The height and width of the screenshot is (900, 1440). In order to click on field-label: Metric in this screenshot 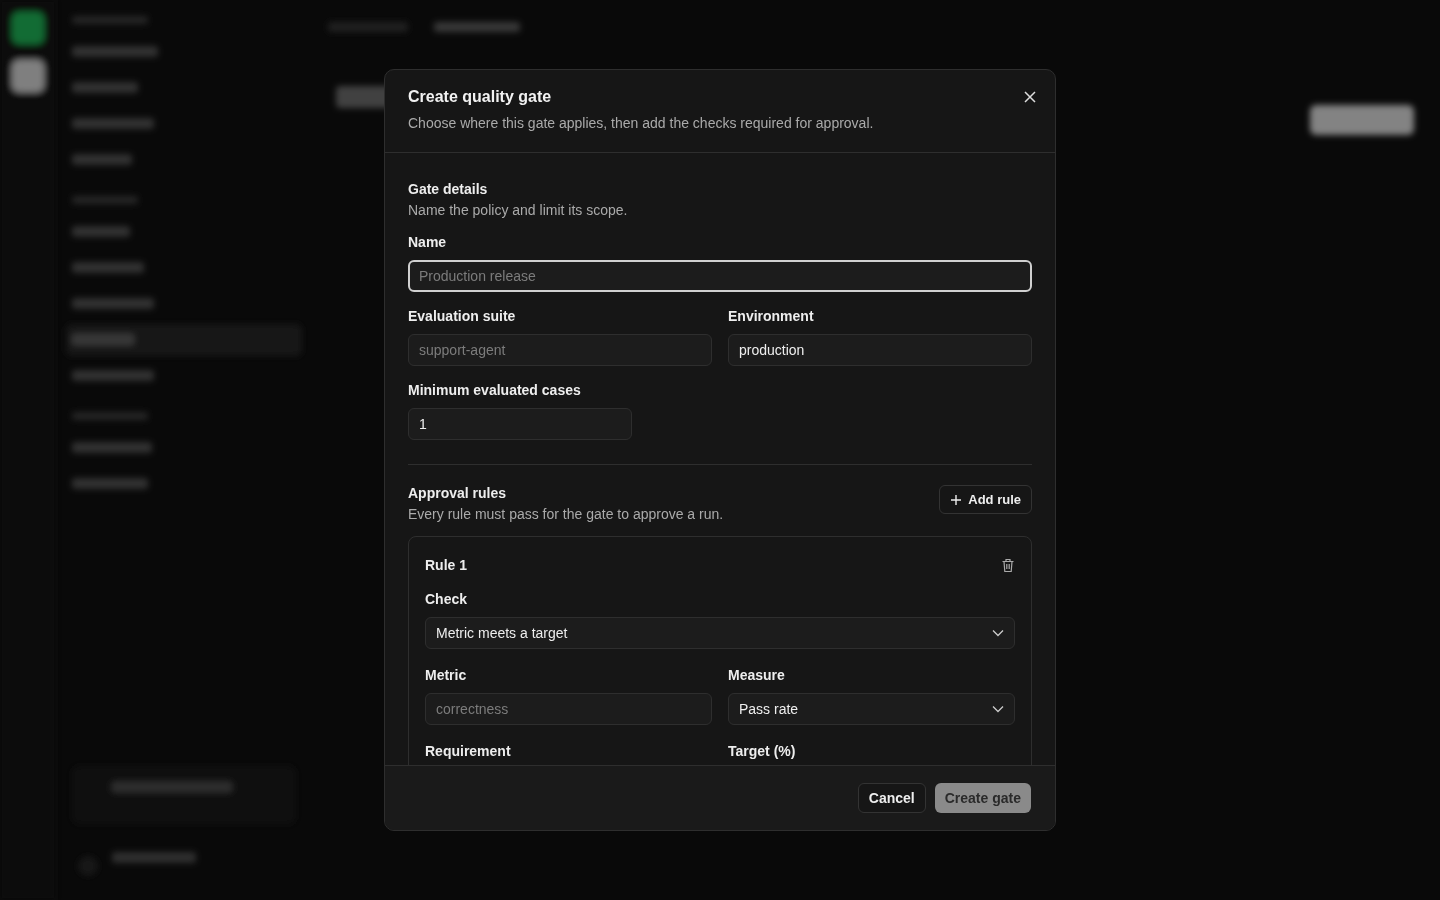, I will do `click(446, 675)`.